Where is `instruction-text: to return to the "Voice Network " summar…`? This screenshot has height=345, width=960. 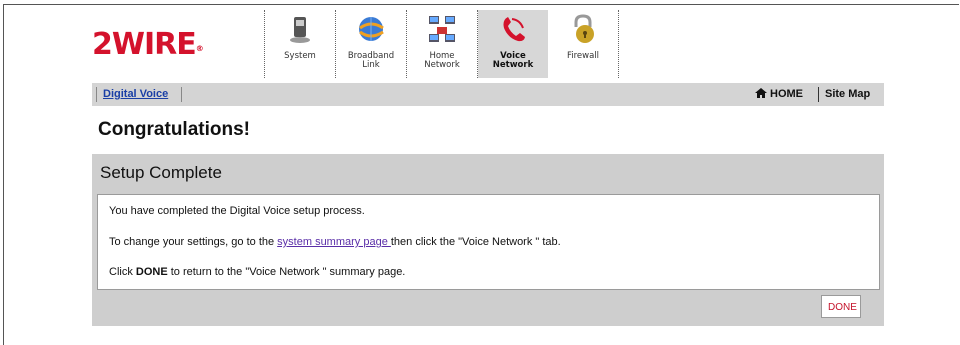 instruction-text: to return to the "Voice Network " summar… is located at coordinates (286, 272).